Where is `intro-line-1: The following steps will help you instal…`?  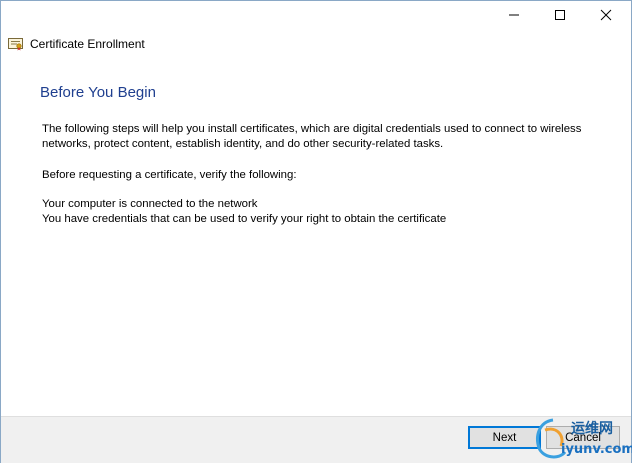 intro-line-1: The following steps will help you instal… is located at coordinates (312, 129).